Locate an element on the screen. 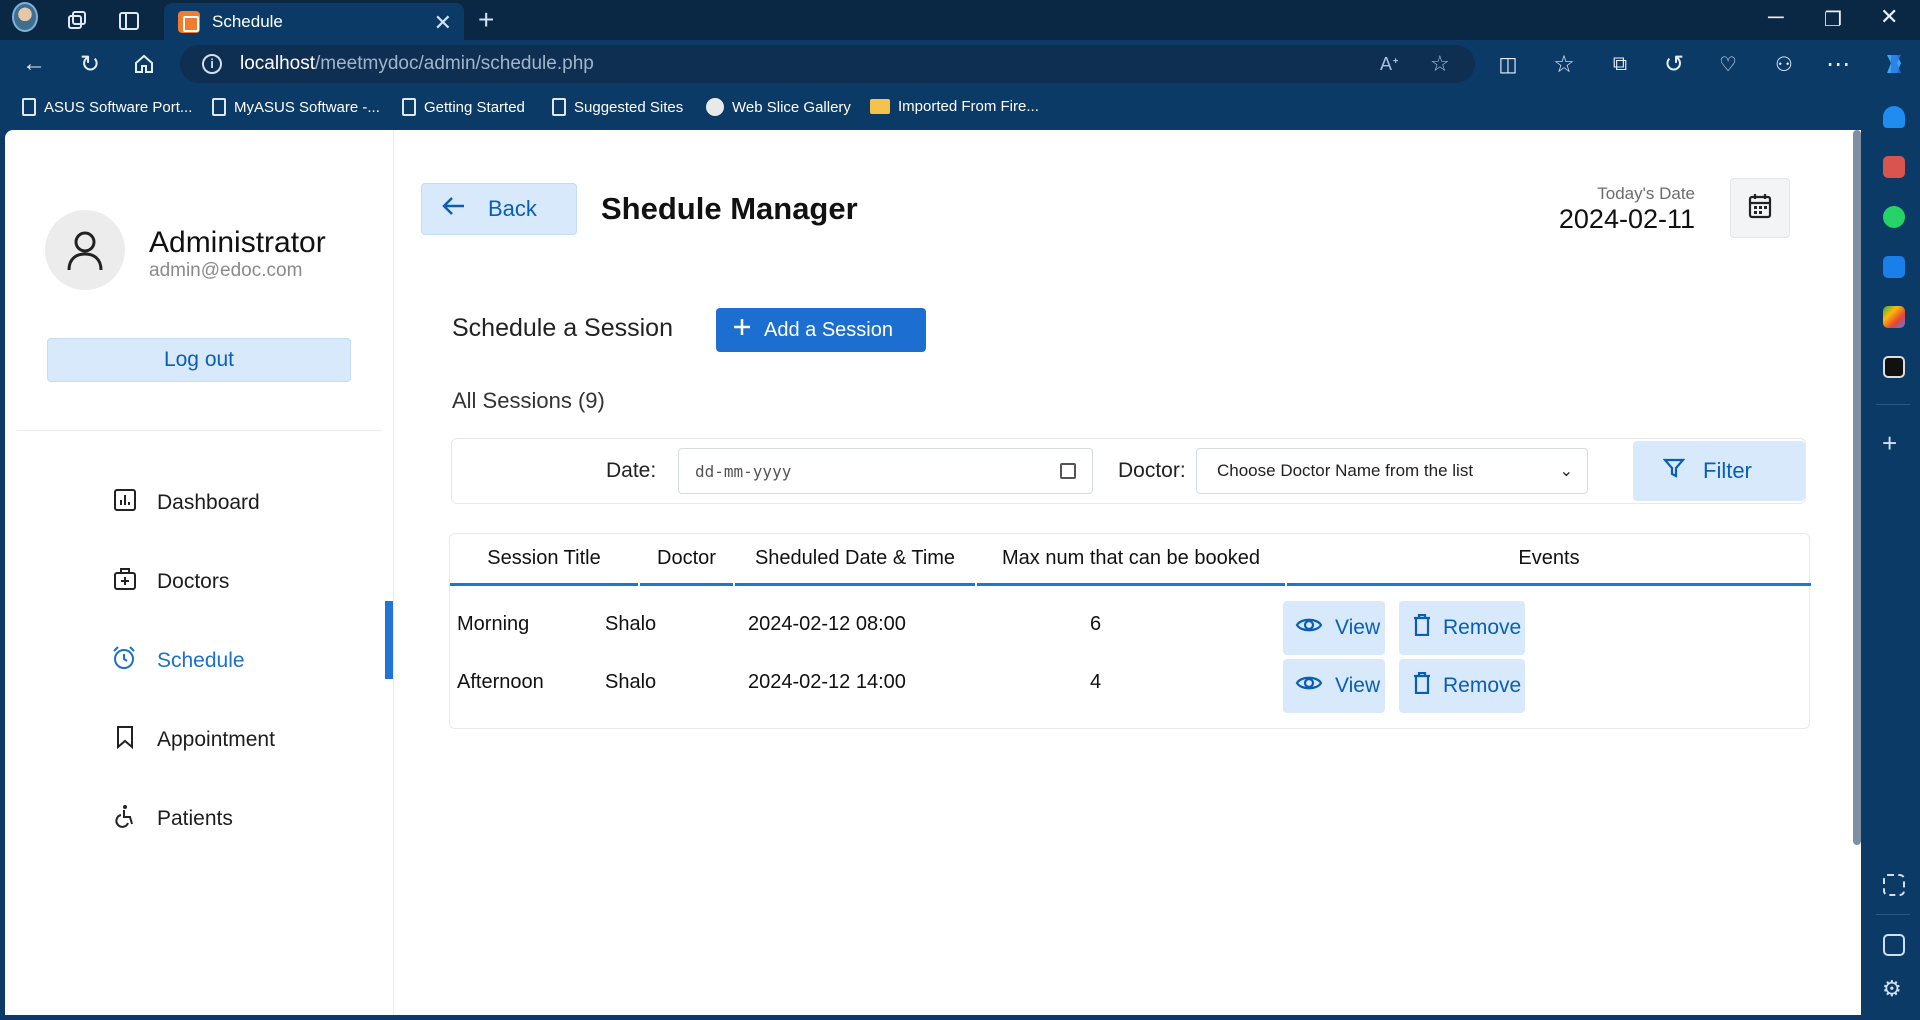 The width and height of the screenshot is (1920, 1020). sidebar-item-appointment: Appointment is located at coordinates (243, 740).